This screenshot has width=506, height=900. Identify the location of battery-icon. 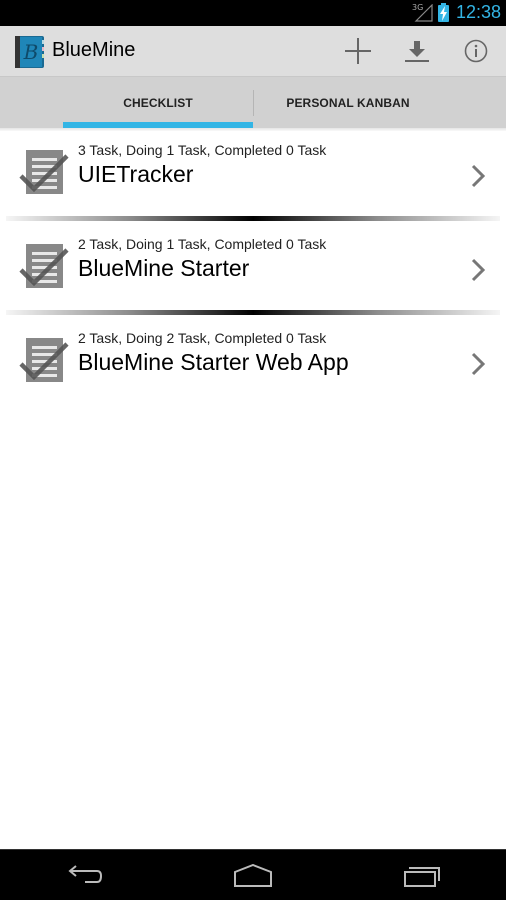
(443, 12).